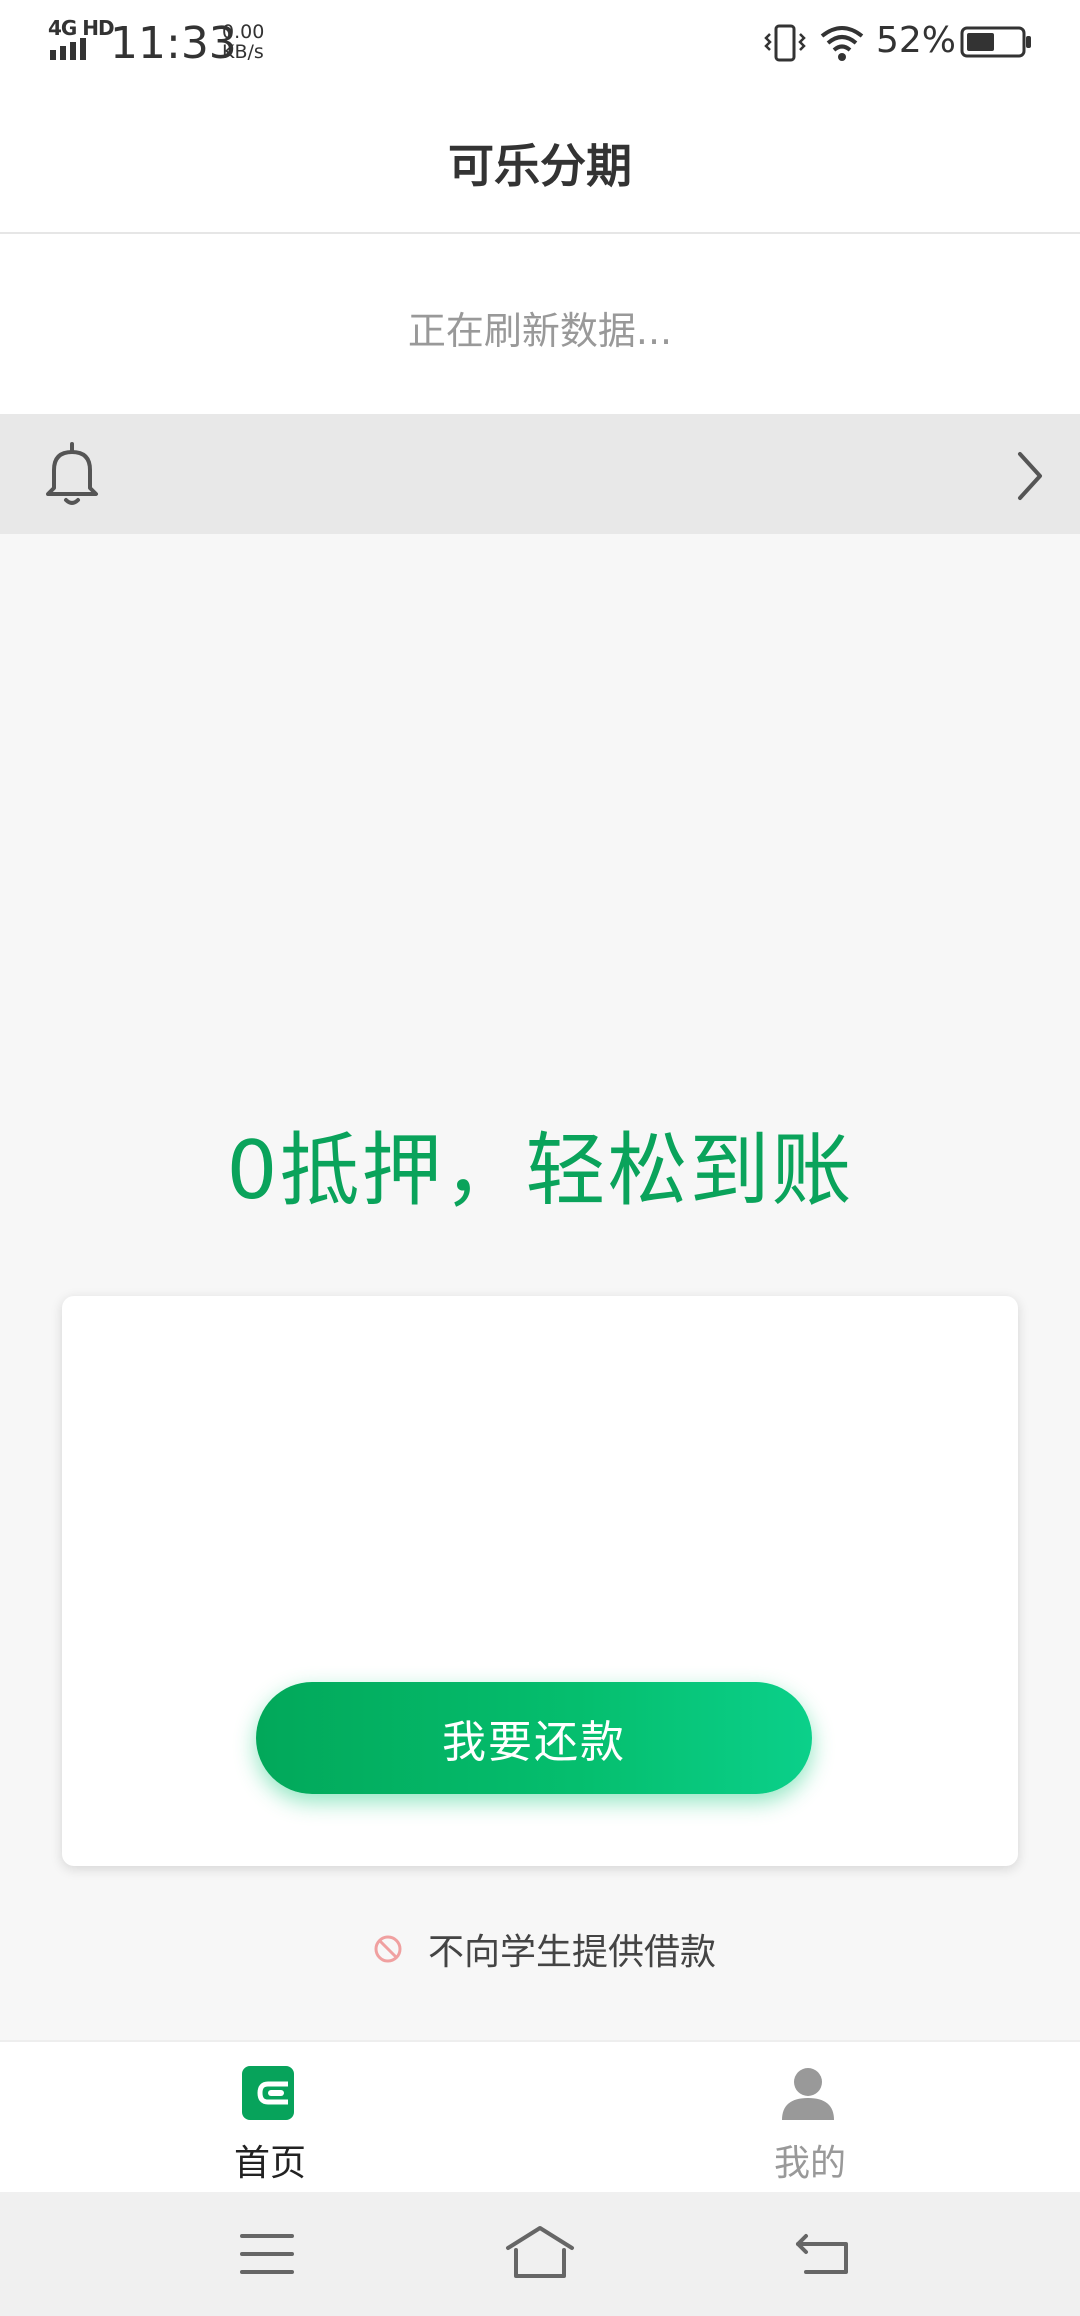  I want to click on tab-mine: 我的, so click(810, 2118).